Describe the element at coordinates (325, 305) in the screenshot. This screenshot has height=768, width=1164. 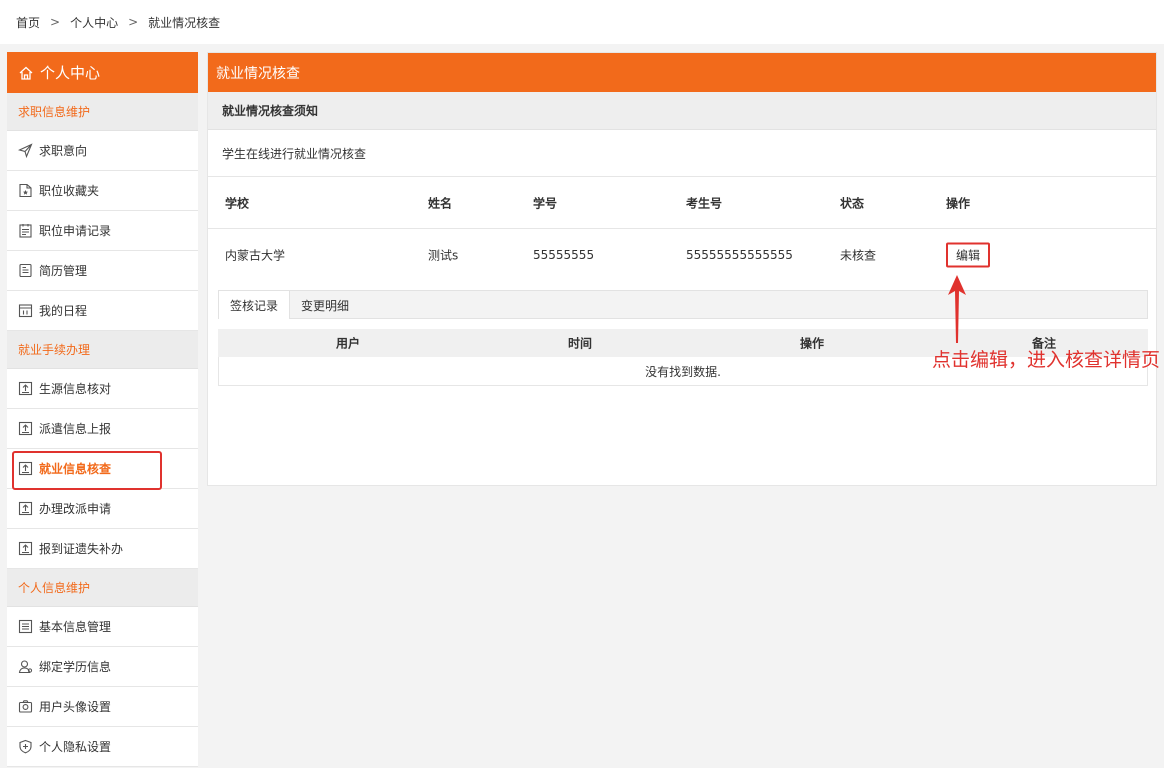
I see `tab-change-details: 变更明细` at that location.